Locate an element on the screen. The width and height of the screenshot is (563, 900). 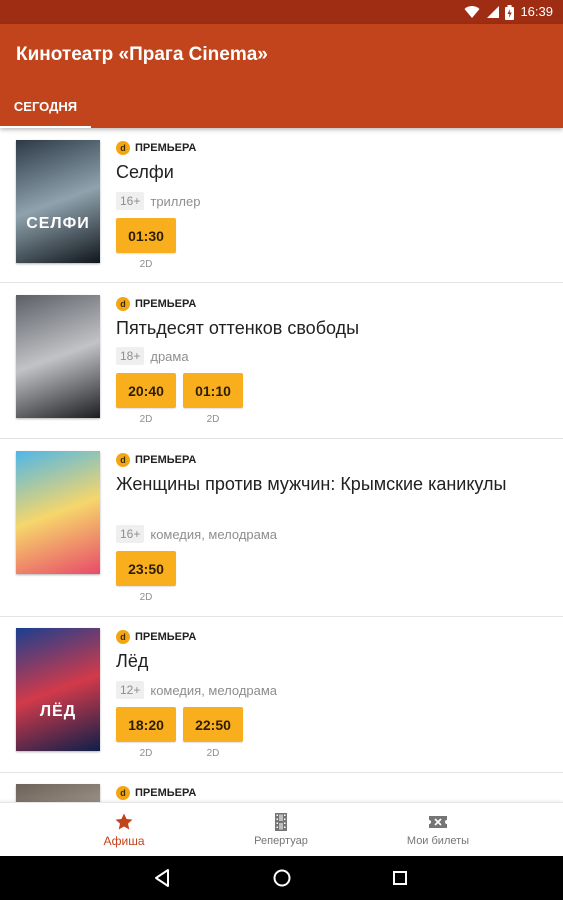
movie-genre: триллер is located at coordinates (175, 201).